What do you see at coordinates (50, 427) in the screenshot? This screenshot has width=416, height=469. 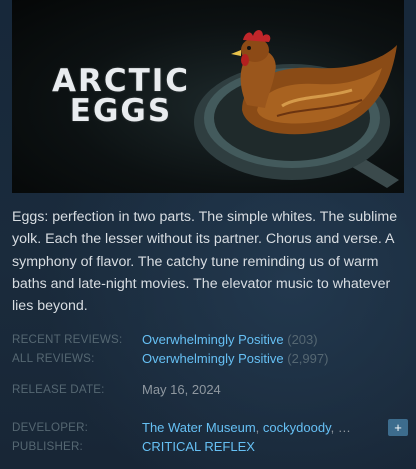 I see `developer-label: DEVELOPER:` at bounding box center [50, 427].